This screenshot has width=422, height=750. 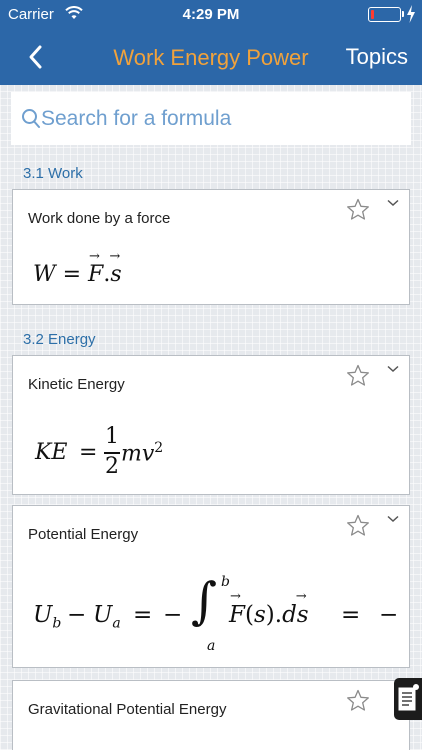 What do you see at coordinates (59, 339) in the screenshot?
I see `section-title-energy: 3.2 Energy` at bounding box center [59, 339].